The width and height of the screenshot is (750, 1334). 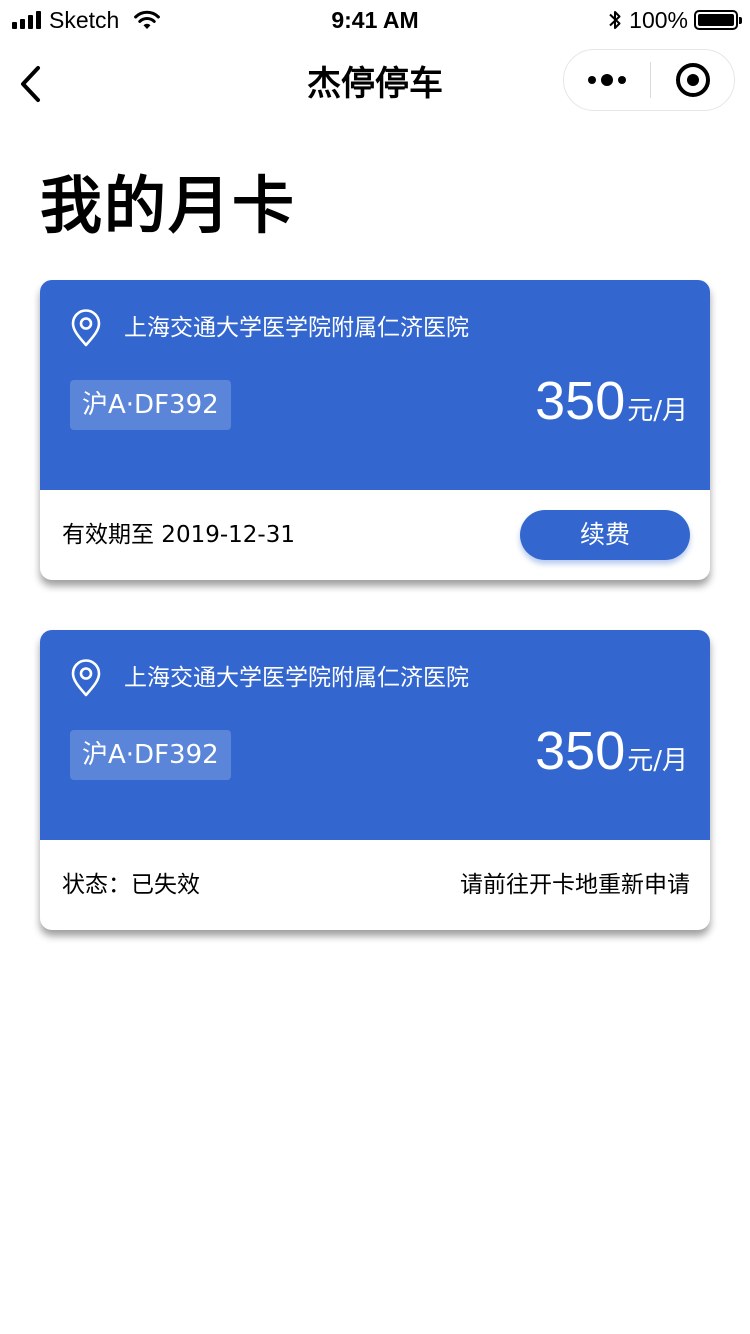 I want to click on card-footer: 有效期至 2019-12-31 续费, so click(x=375, y=535).